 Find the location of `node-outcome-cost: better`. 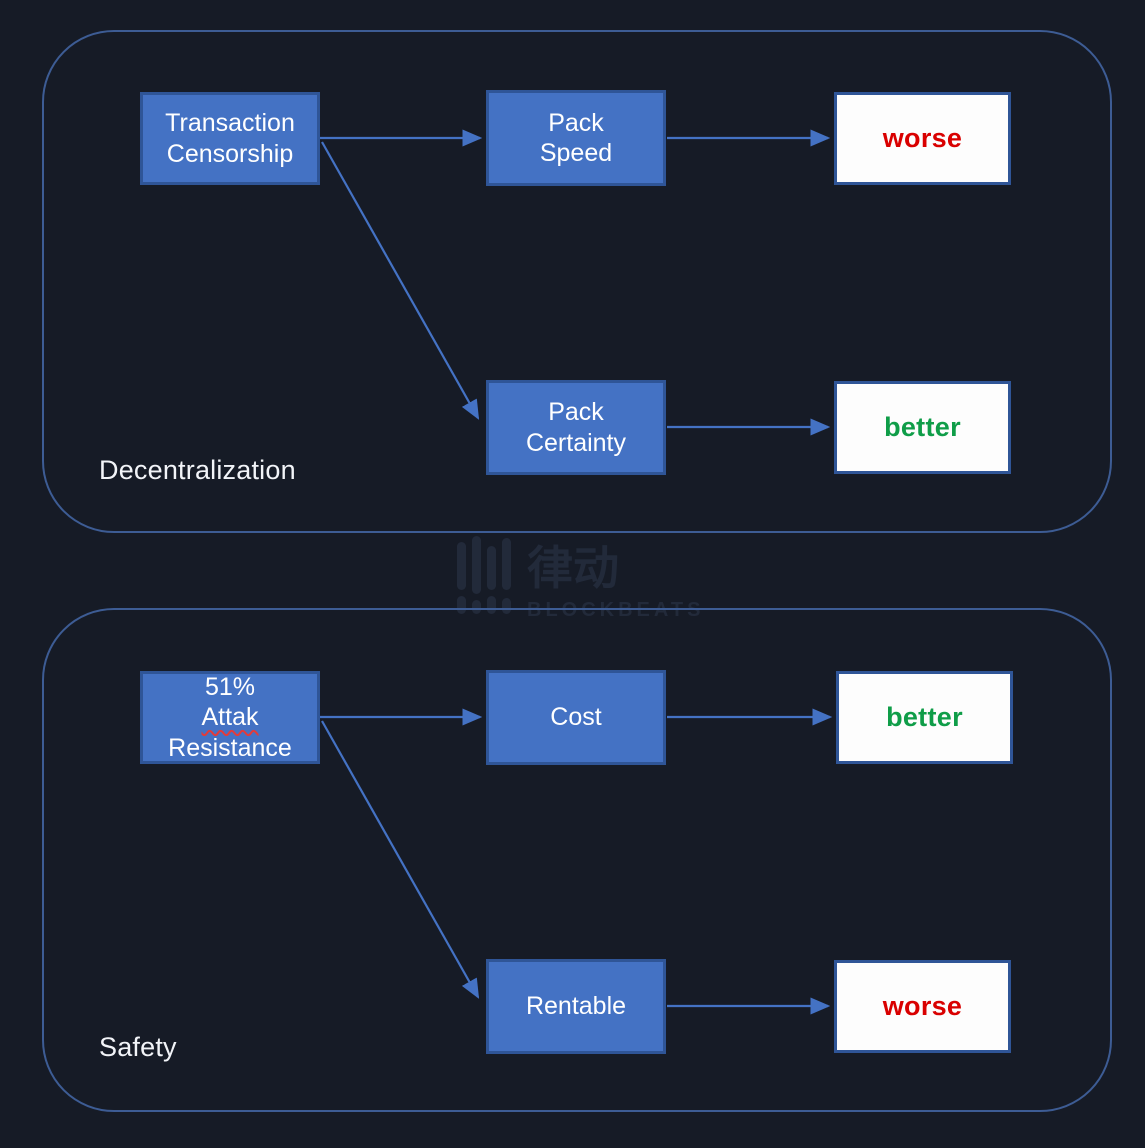

node-outcome-cost: better is located at coordinates (924, 717).